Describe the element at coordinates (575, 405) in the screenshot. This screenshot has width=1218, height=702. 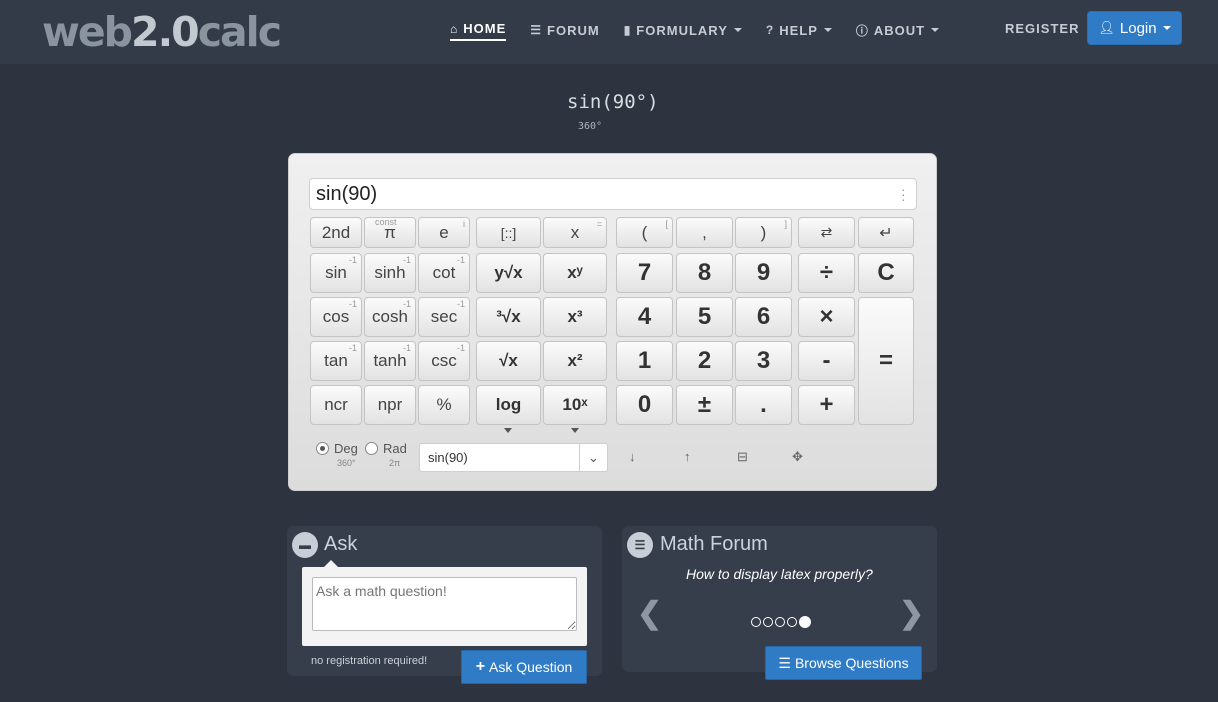
I see `ten-power-button: 10ˣ` at that location.